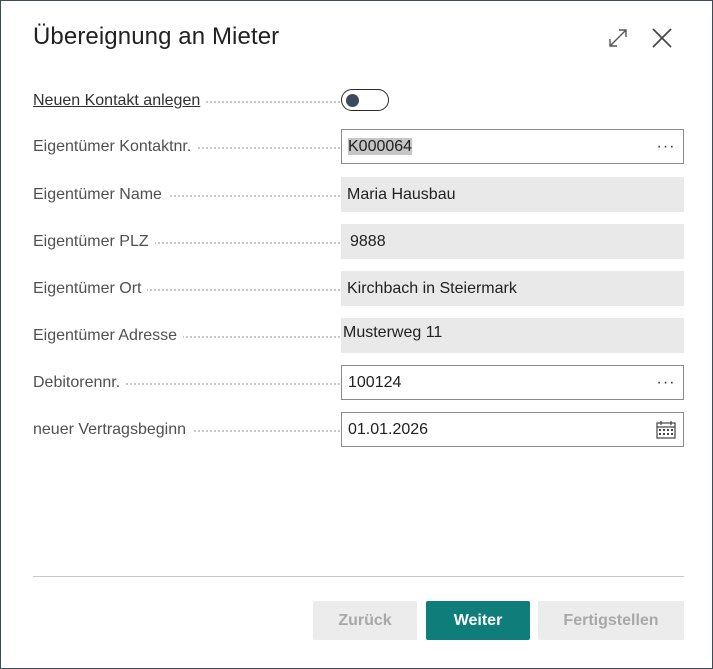  I want to click on contract-start-field: 01.01.2026, so click(512, 429).